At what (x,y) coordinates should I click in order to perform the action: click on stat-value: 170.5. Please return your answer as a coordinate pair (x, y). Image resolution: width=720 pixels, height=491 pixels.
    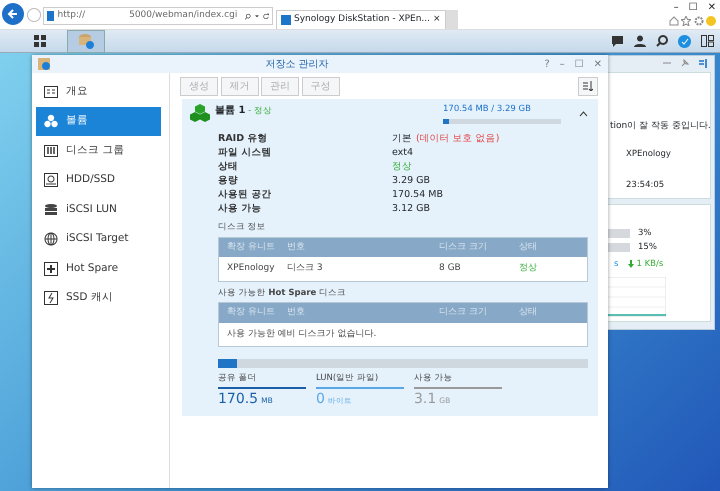
    Looking at the image, I should click on (238, 399).